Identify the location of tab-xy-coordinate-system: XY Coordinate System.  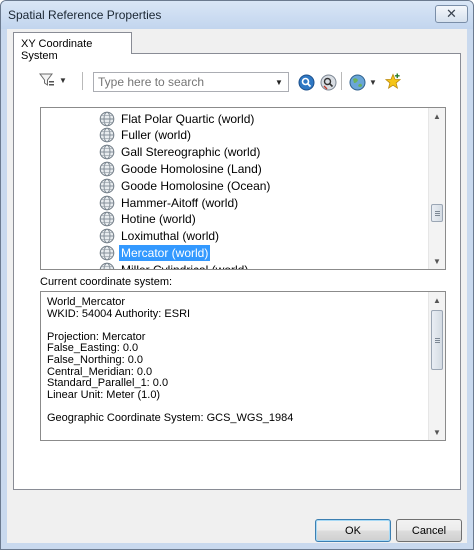
(72, 47).